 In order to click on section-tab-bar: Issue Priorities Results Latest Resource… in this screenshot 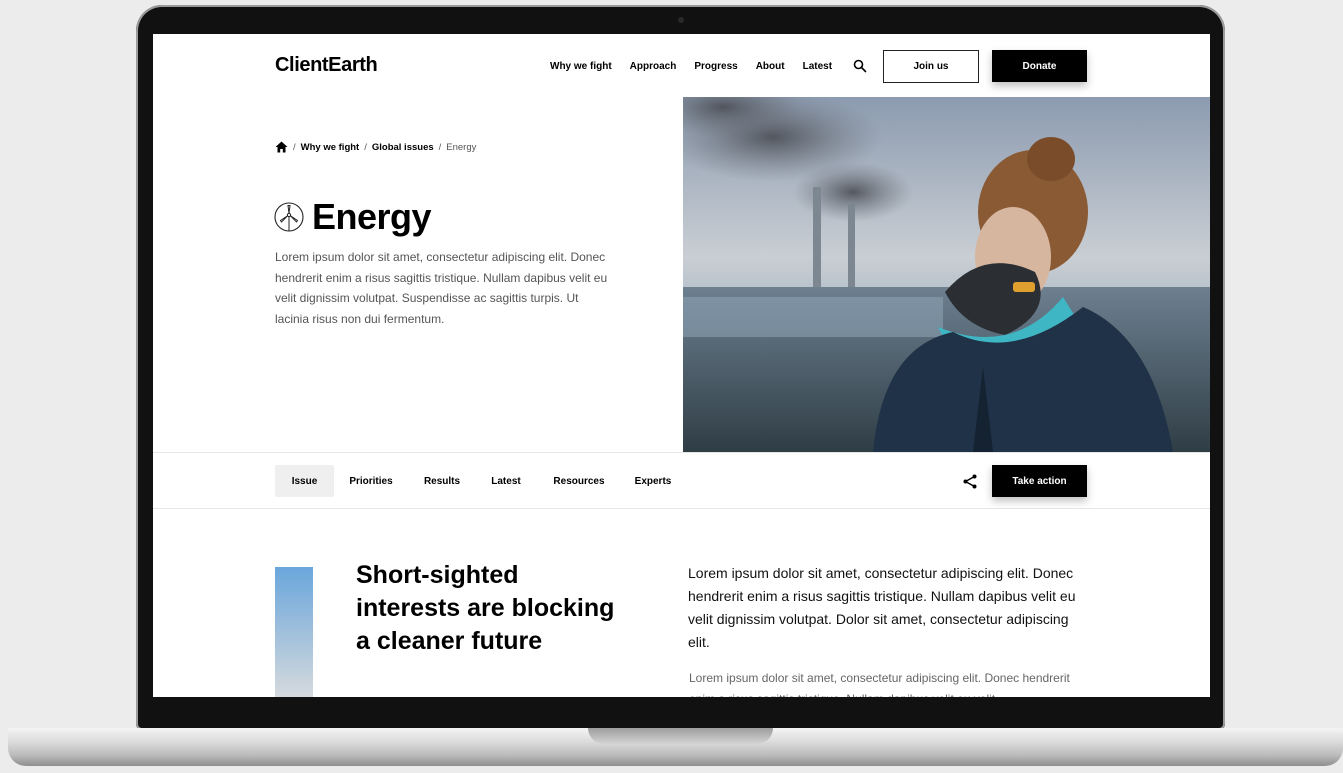, I will do `click(681, 480)`.